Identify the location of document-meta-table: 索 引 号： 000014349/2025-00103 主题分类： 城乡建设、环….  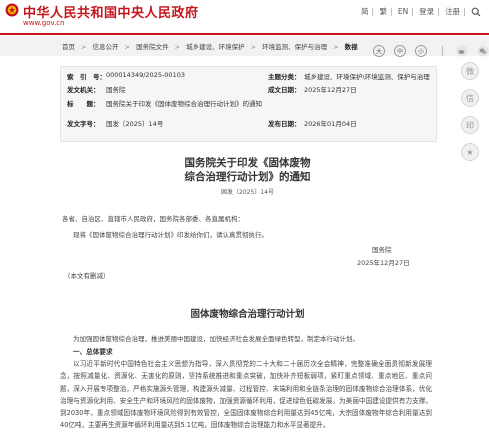
(248, 104).